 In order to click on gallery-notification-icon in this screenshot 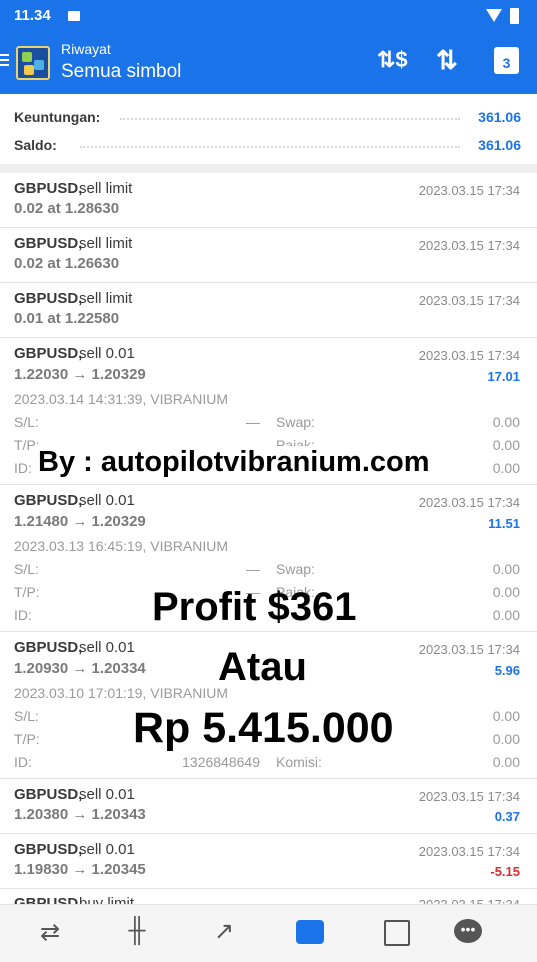, I will do `click(74, 16)`.